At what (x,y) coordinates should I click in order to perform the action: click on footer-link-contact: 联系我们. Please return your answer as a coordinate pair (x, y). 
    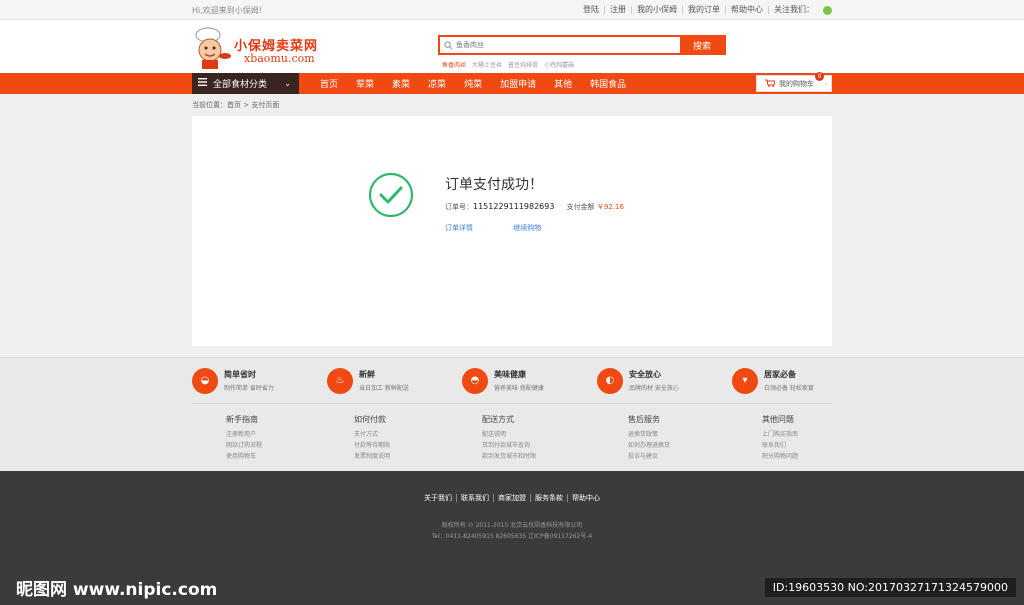
    Looking at the image, I should click on (474, 498).